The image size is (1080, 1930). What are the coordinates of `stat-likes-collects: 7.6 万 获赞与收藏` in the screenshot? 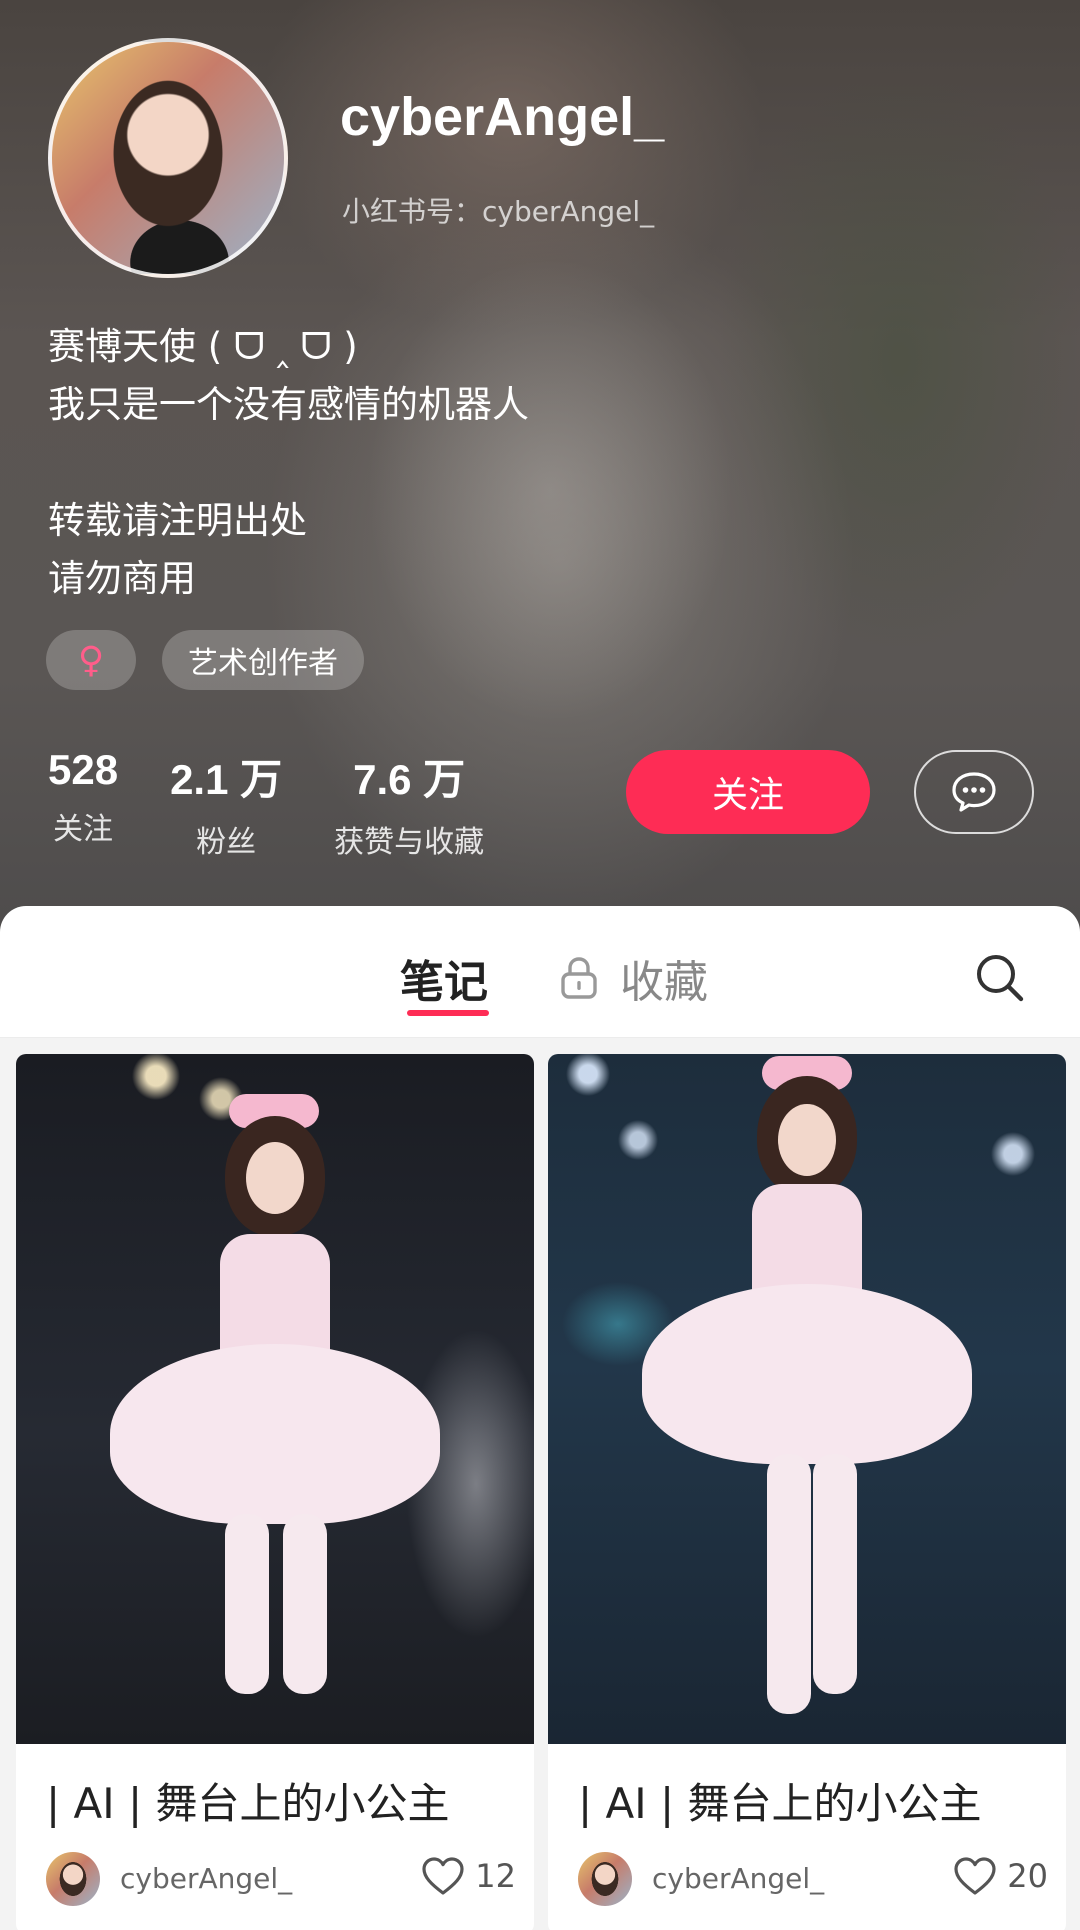 It's located at (409, 803).